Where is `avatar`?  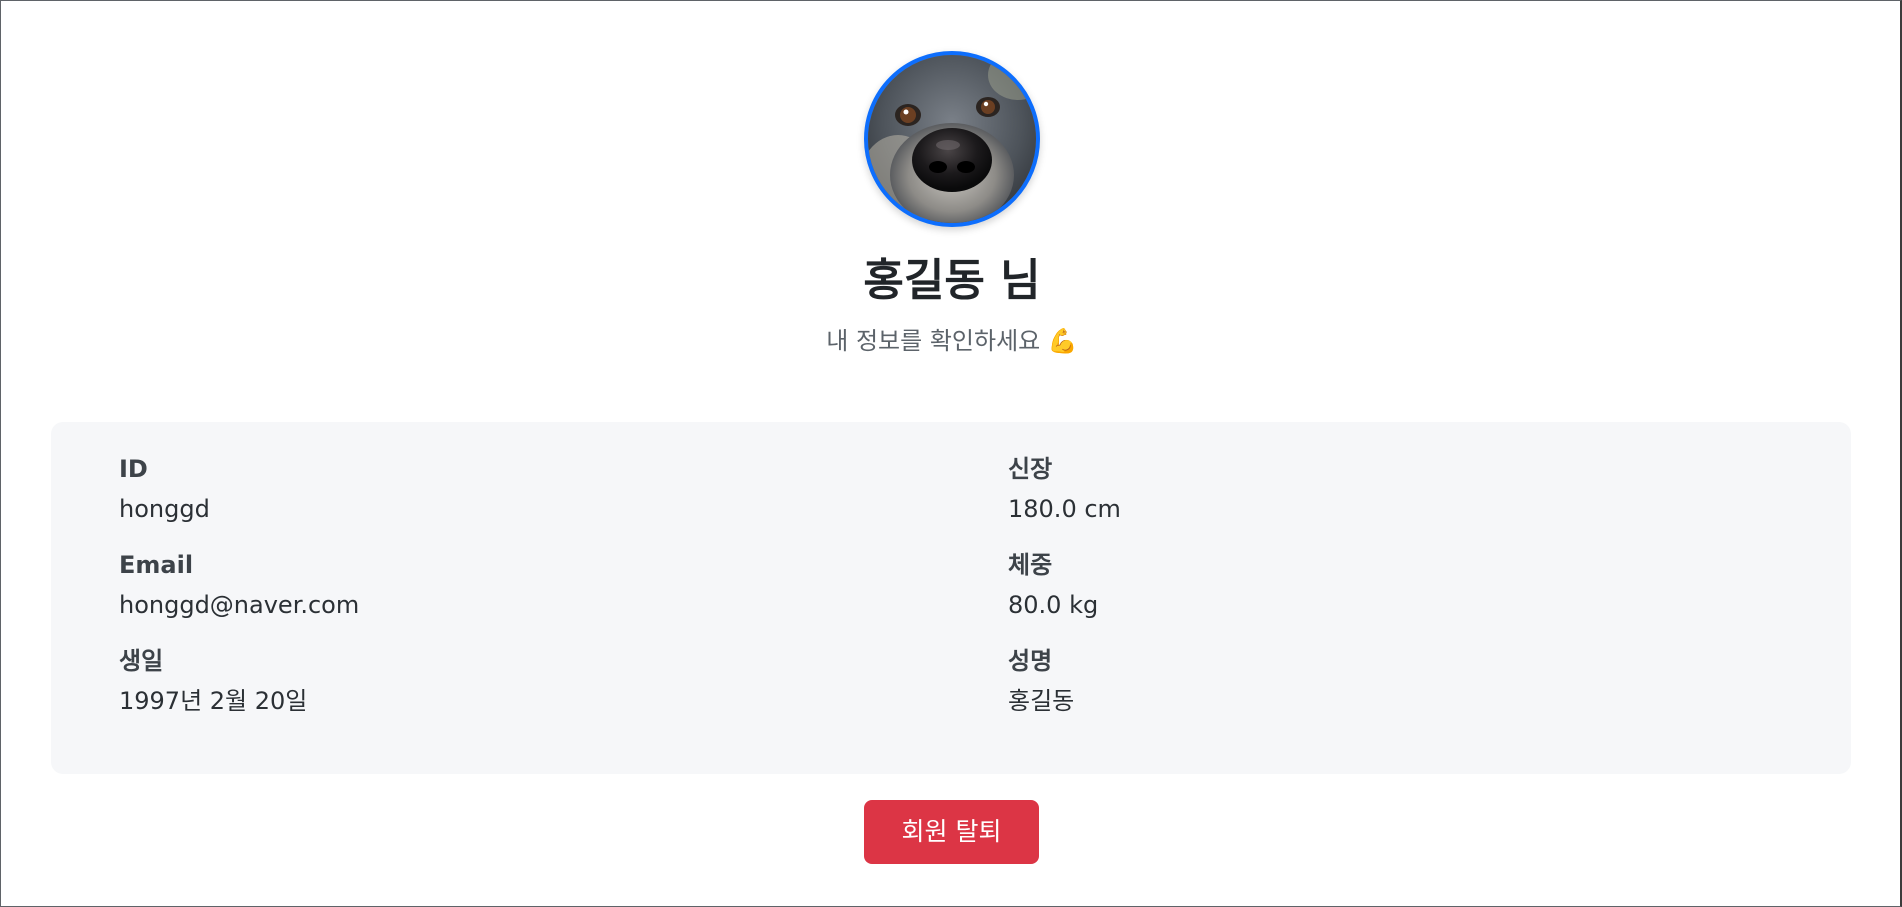
avatar is located at coordinates (952, 139).